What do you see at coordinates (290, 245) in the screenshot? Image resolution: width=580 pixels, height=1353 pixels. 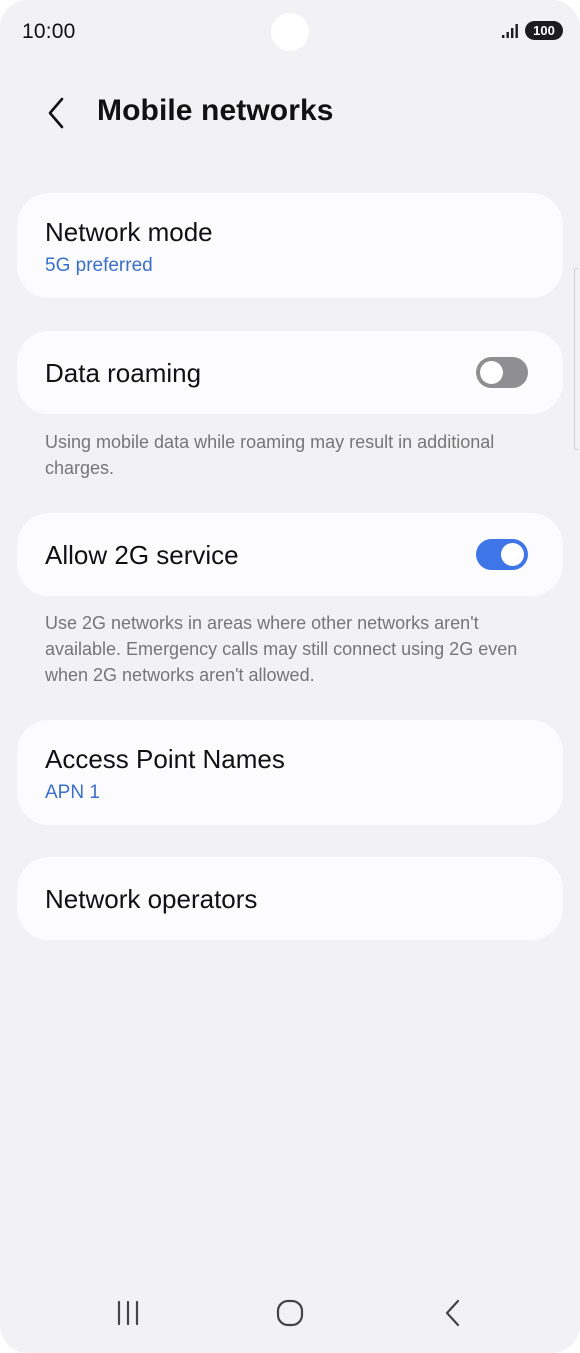 I see `network-mode-item: Network mode 5G preferred` at bounding box center [290, 245].